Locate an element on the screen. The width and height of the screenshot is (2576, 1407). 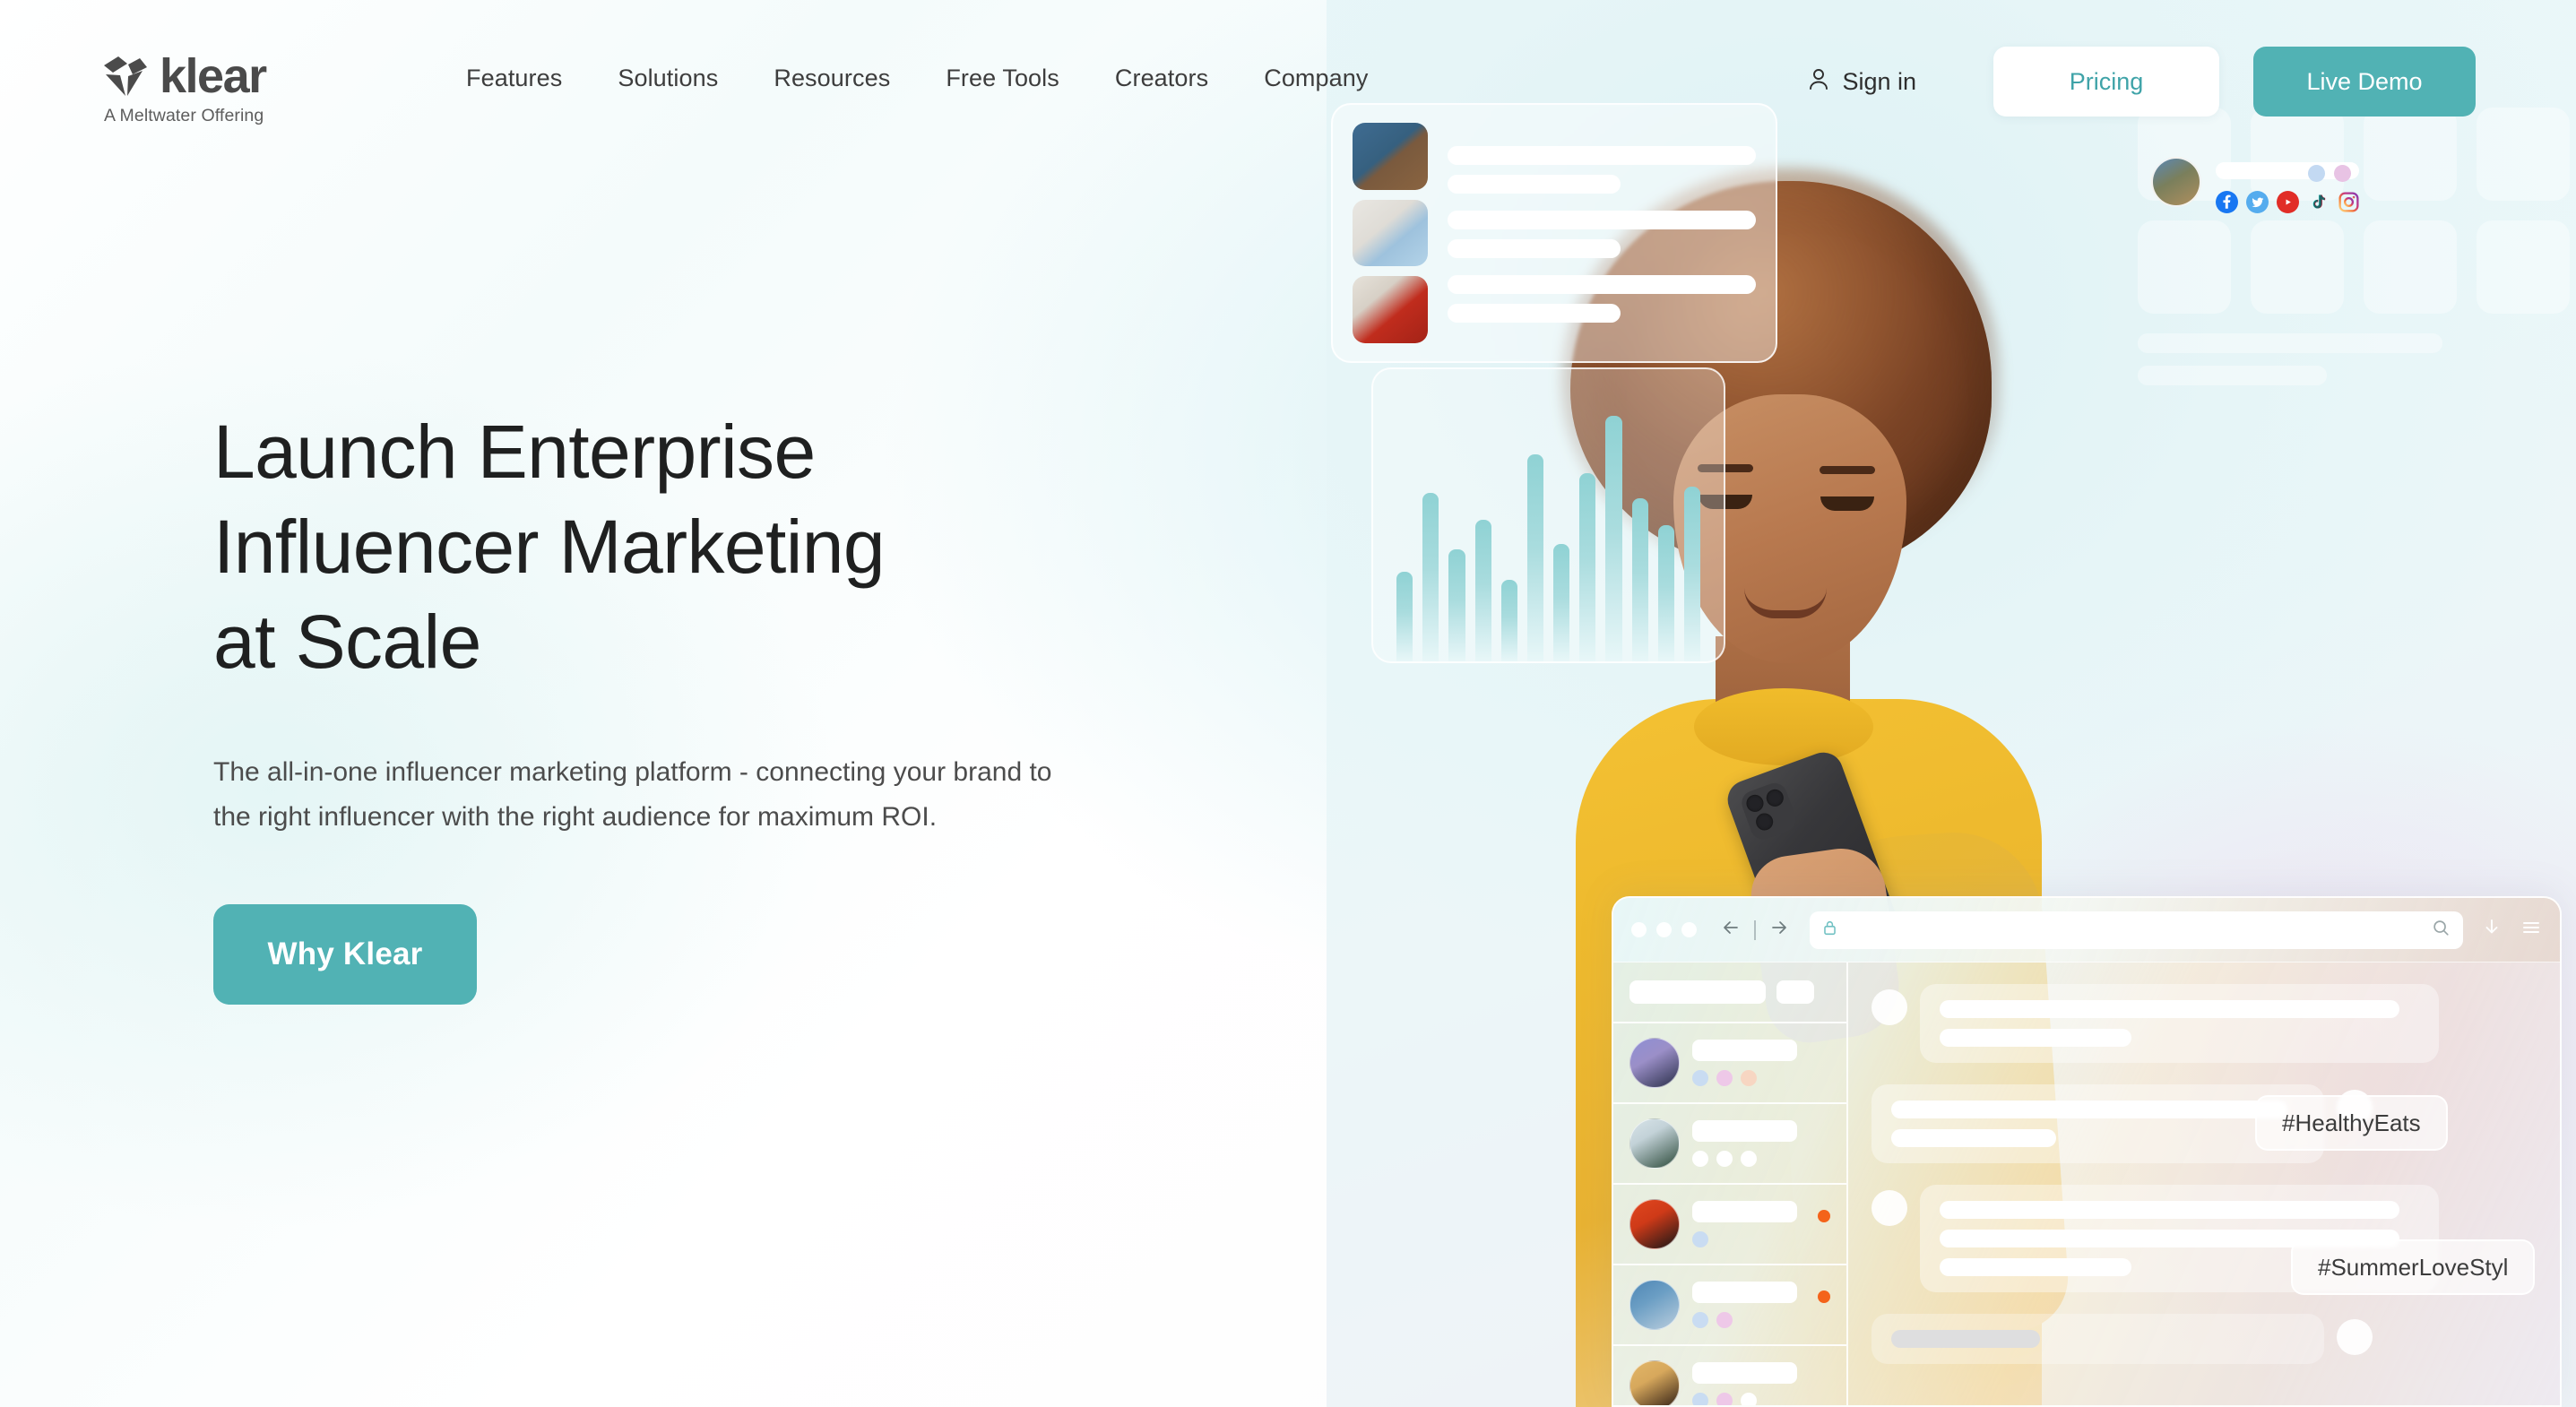
product-thumb-handbag-blue is located at coordinates (1390, 233).